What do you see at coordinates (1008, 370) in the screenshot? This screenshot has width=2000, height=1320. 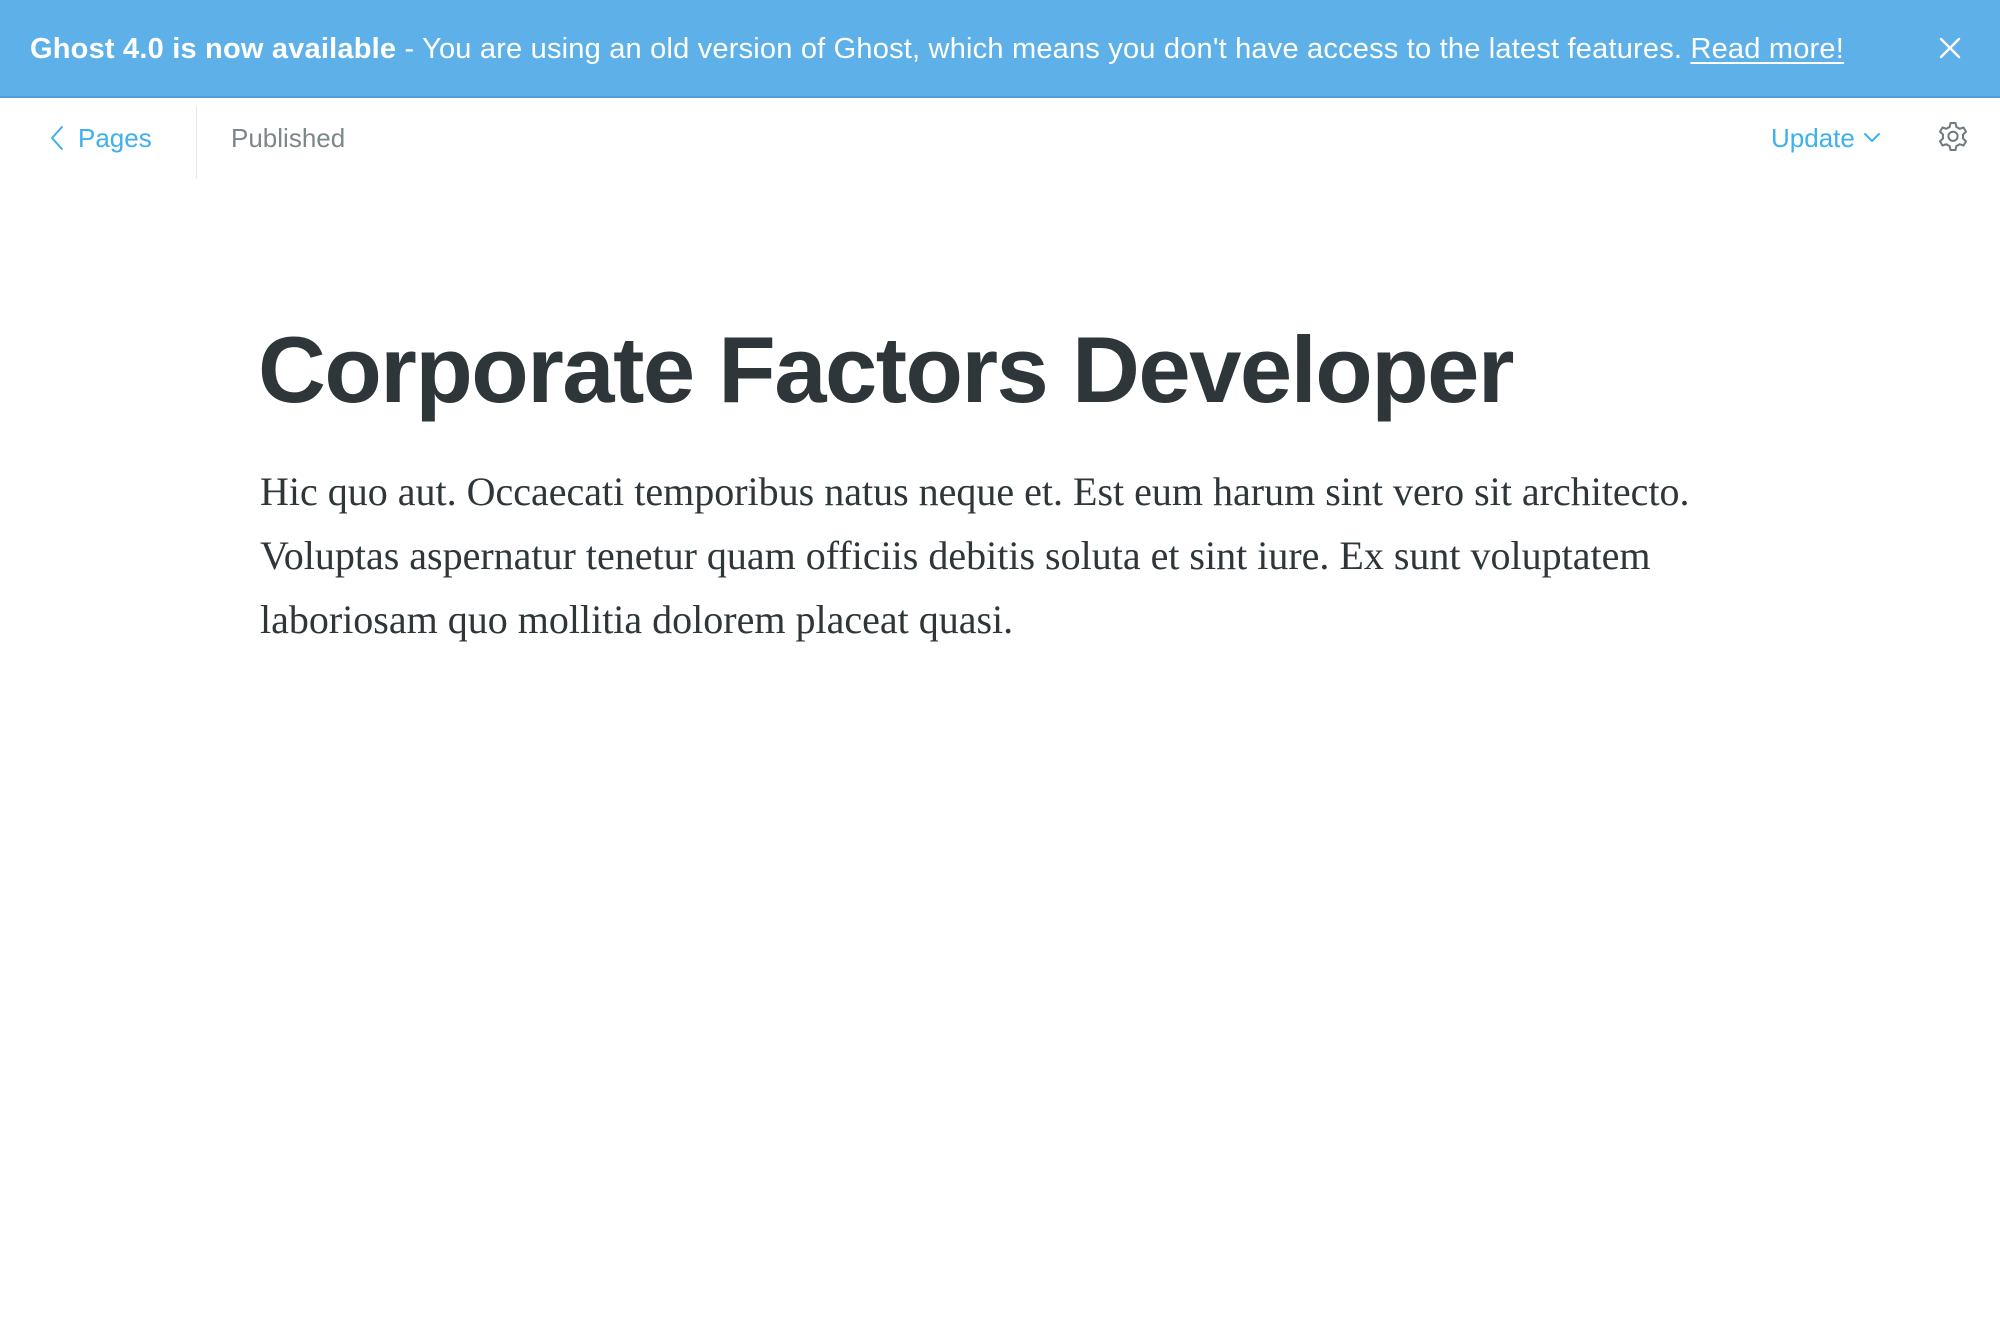 I see `post-title: Corporate Factors Developer` at bounding box center [1008, 370].